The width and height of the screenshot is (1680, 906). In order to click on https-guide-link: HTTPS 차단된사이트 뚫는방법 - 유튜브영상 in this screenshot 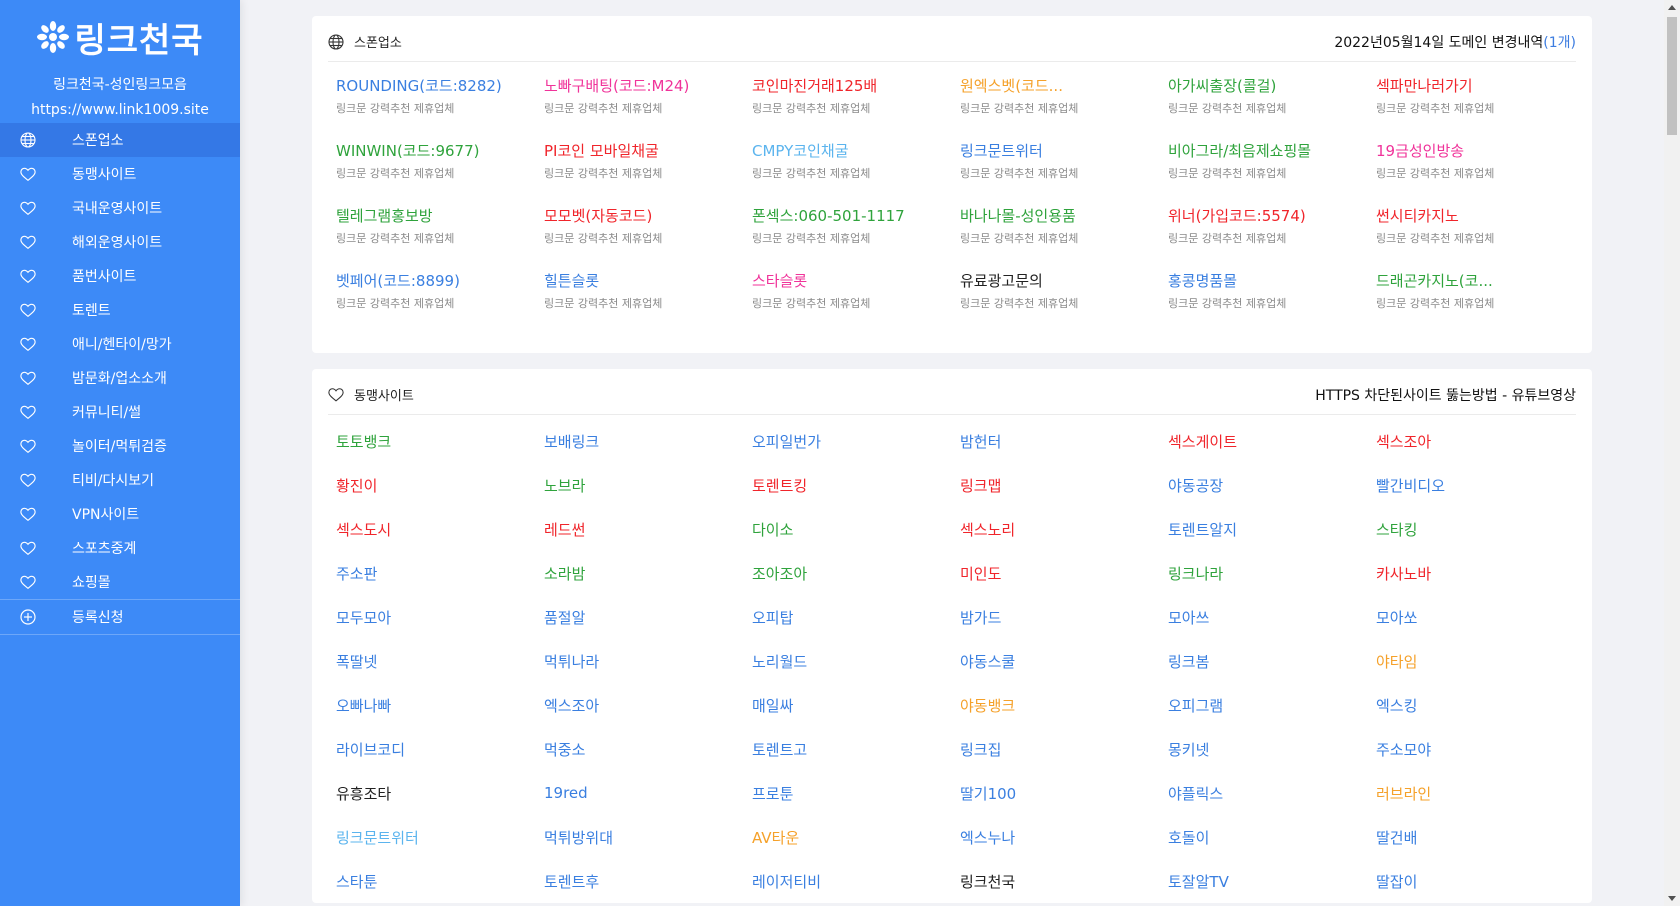, I will do `click(1445, 395)`.